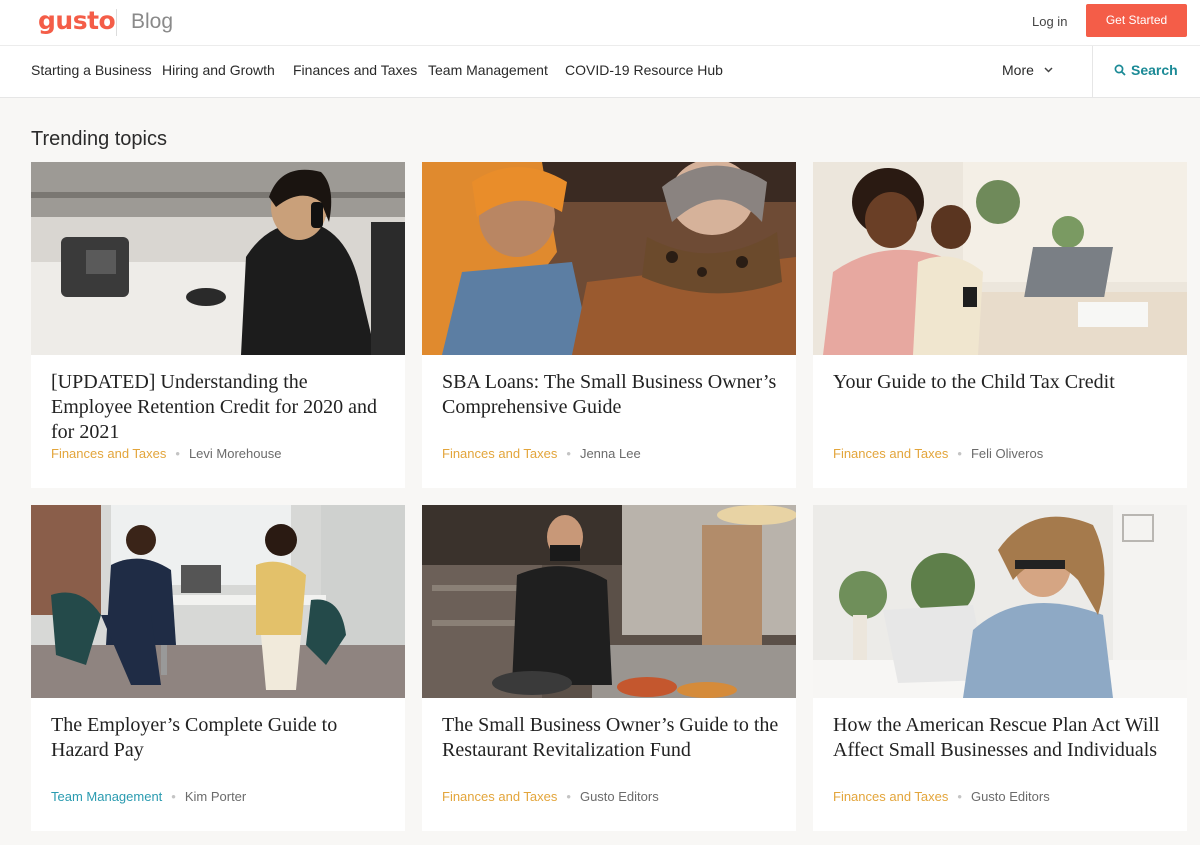 This screenshot has height=845, width=1200. What do you see at coordinates (218, 258) in the screenshot?
I see `woman-on-phone-photo` at bounding box center [218, 258].